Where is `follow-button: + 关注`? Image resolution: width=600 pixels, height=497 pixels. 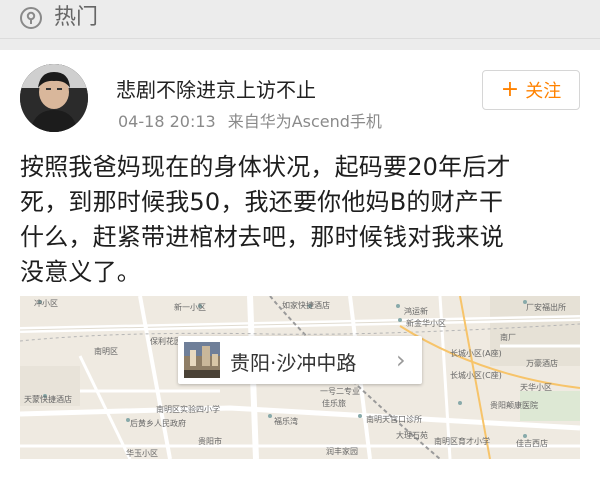
follow-button: + 关注 is located at coordinates (531, 90).